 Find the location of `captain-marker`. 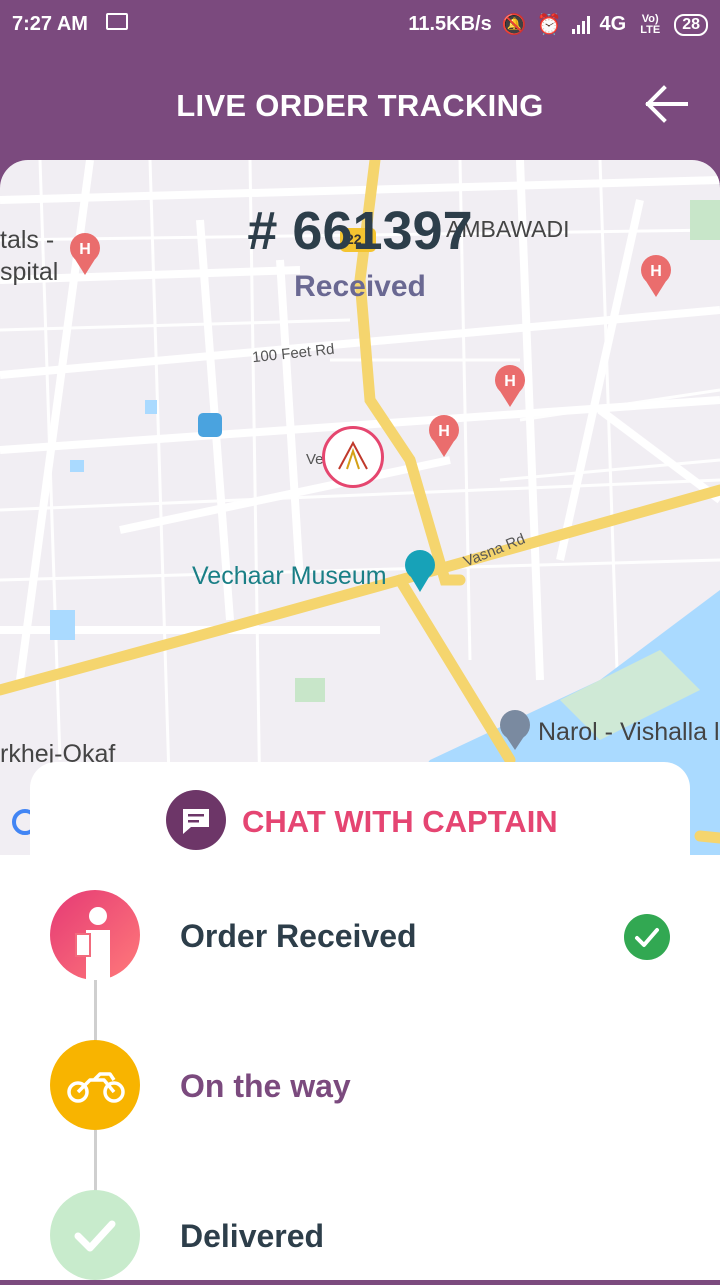

captain-marker is located at coordinates (353, 457).